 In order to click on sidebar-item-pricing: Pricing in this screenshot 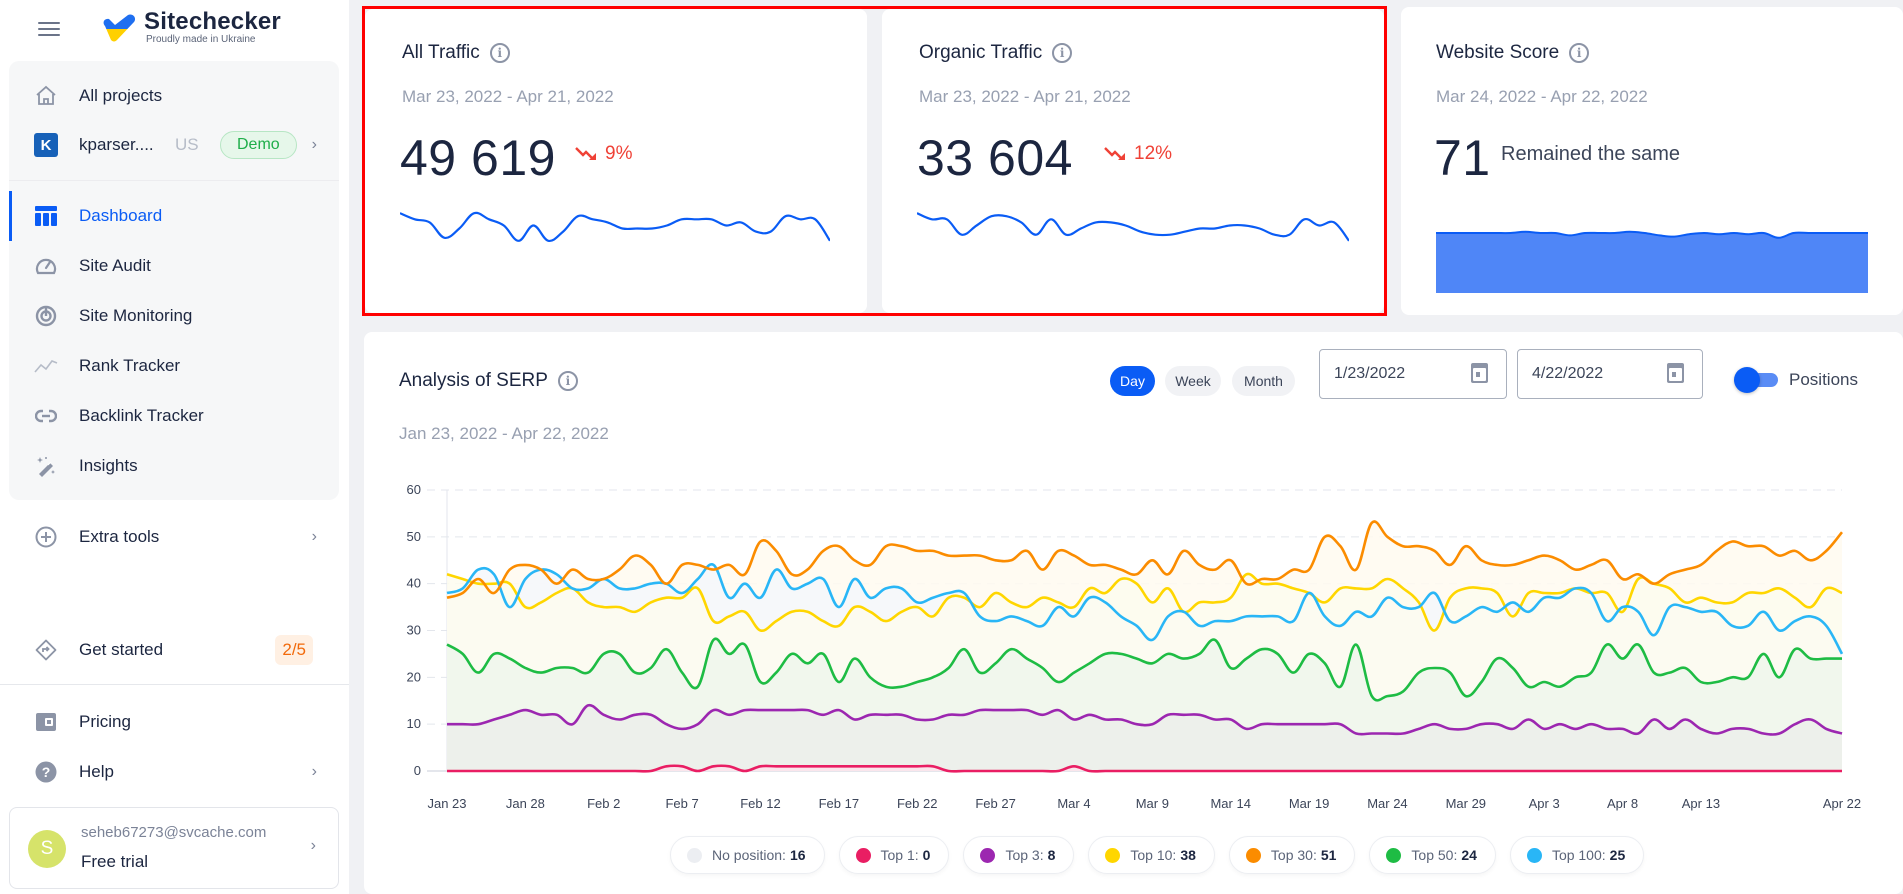, I will do `click(174, 722)`.